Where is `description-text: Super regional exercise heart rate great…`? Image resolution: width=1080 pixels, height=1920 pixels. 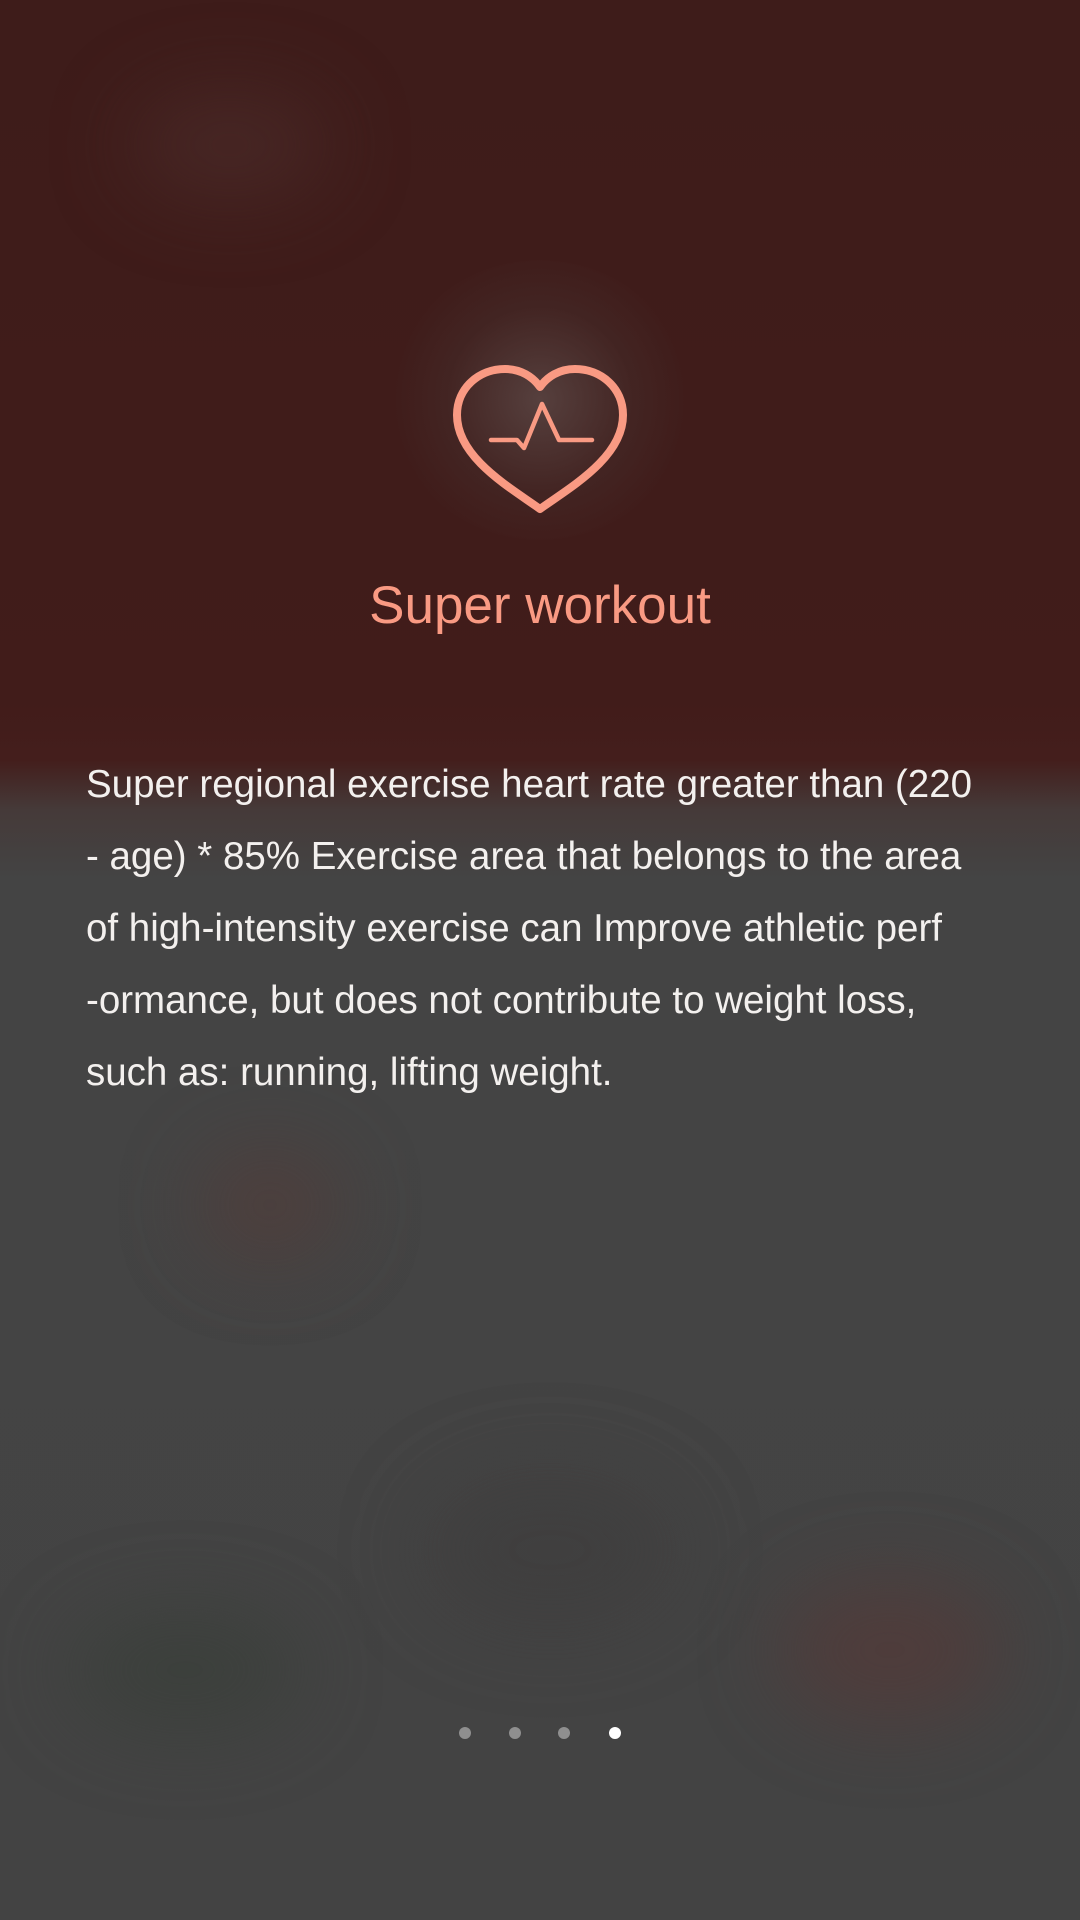
description-text: Super regional exercise heart rate great… is located at coordinates (529, 928).